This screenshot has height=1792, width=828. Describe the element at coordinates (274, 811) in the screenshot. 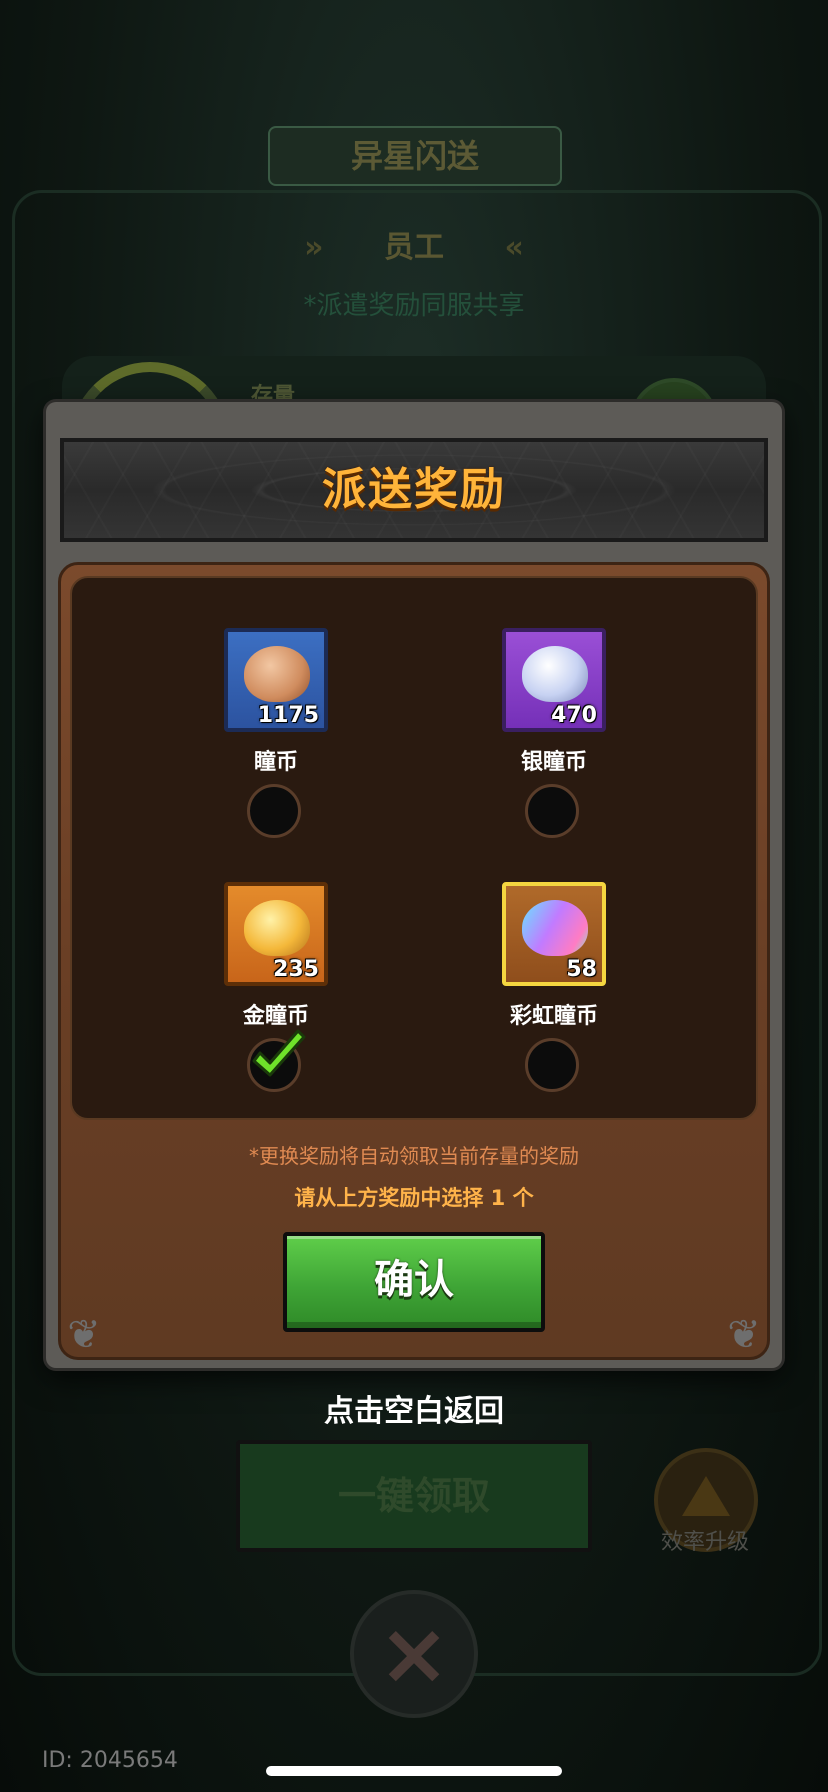

I see `reward-radio-coin` at that location.